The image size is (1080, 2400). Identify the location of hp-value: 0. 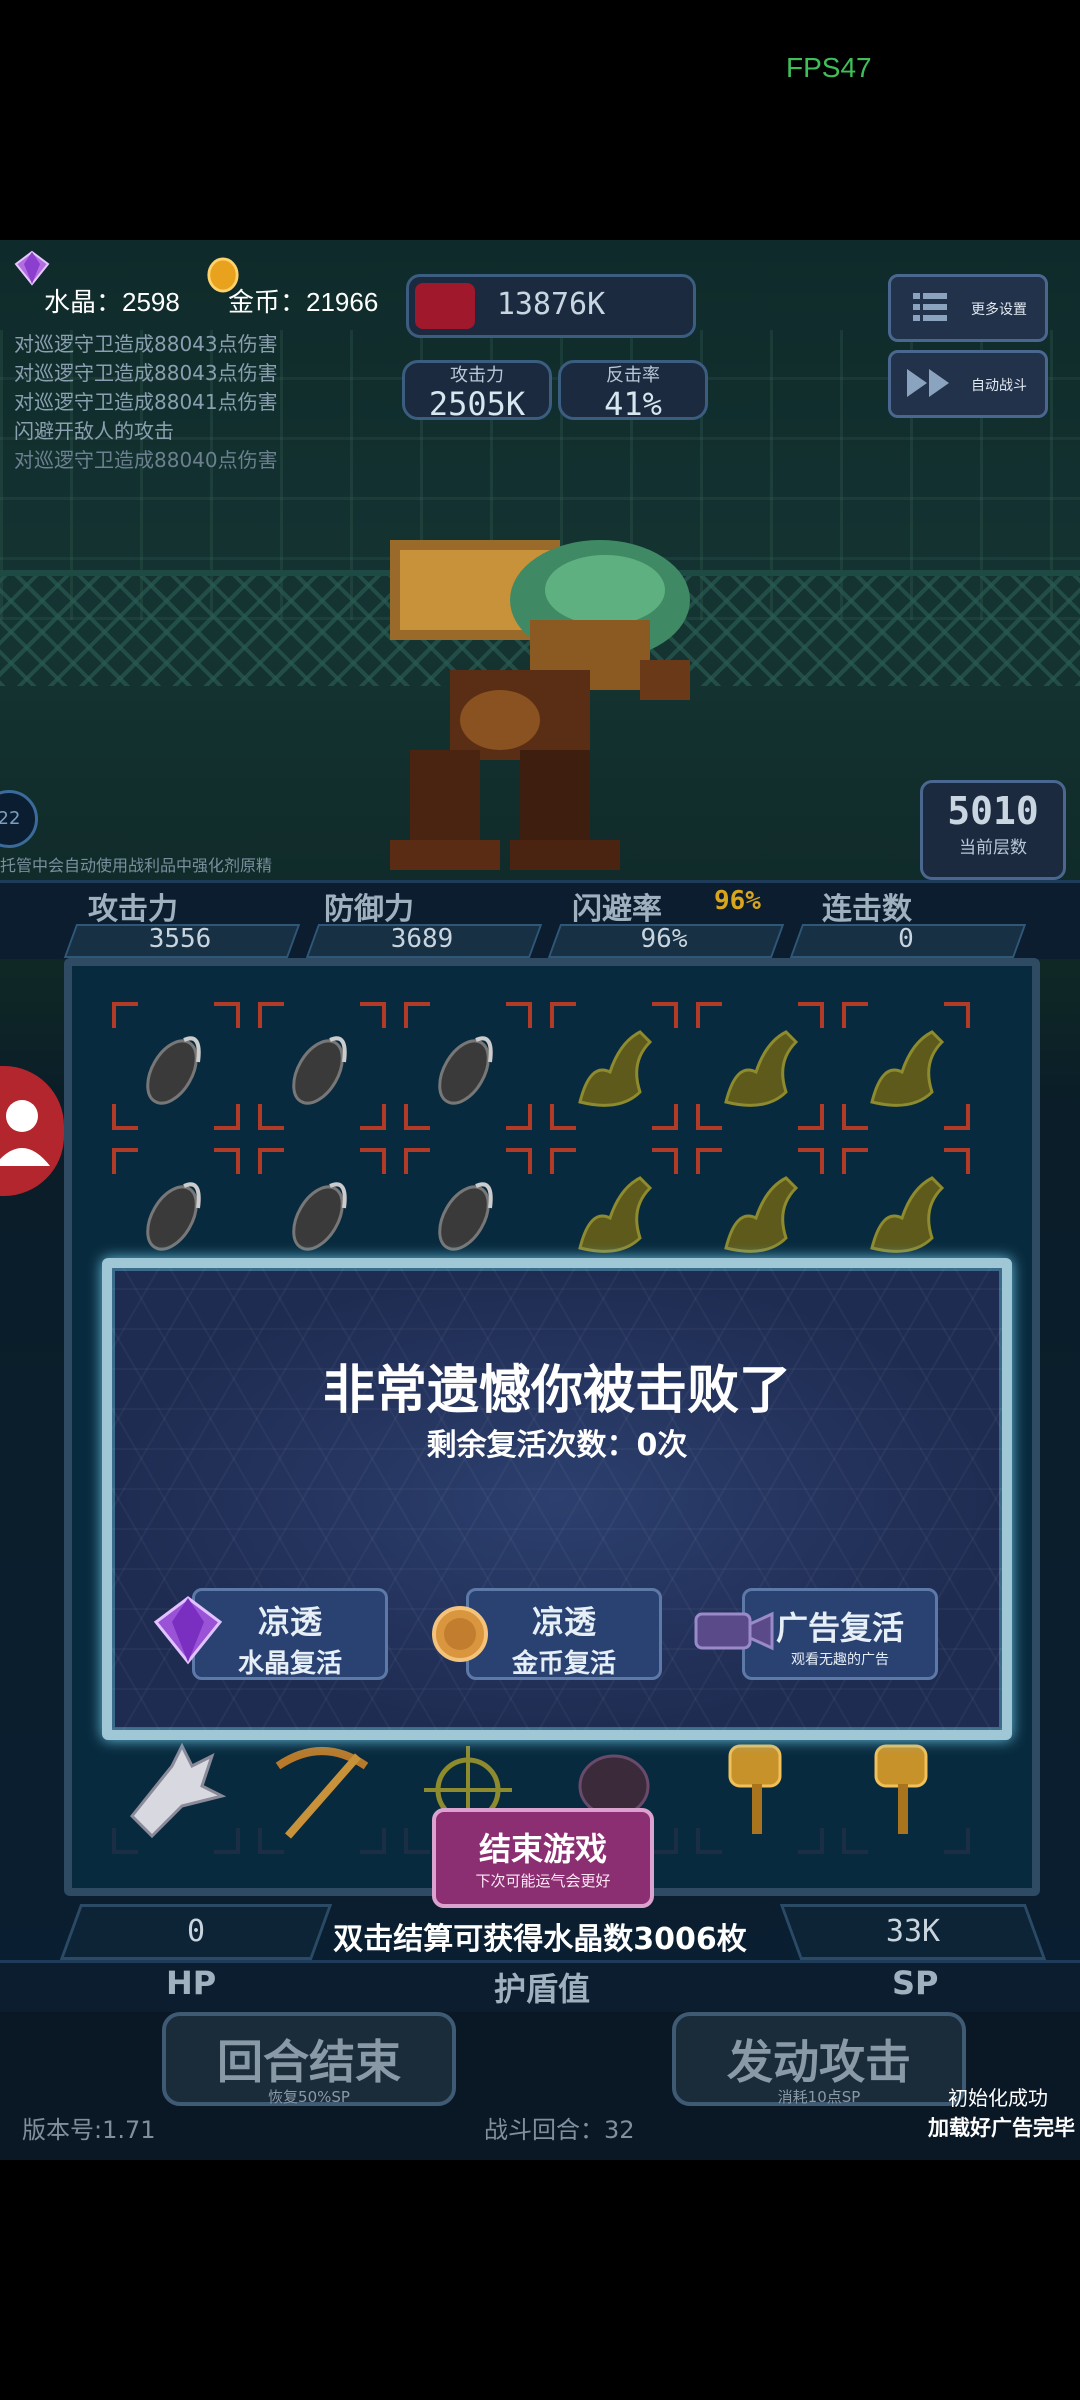
(196, 1931).